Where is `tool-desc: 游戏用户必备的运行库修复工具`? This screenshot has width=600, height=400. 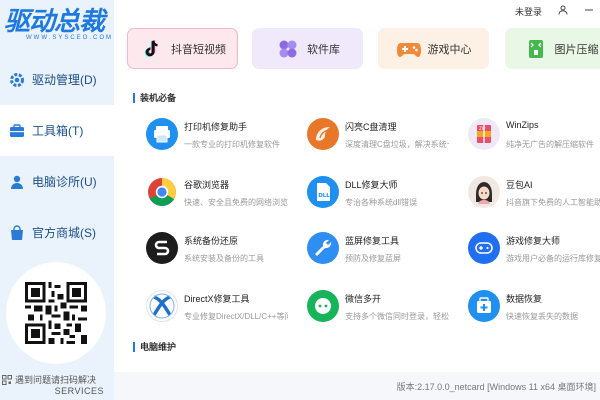 tool-desc: 游戏用户必备的运行库修复工具 is located at coordinates (553, 258).